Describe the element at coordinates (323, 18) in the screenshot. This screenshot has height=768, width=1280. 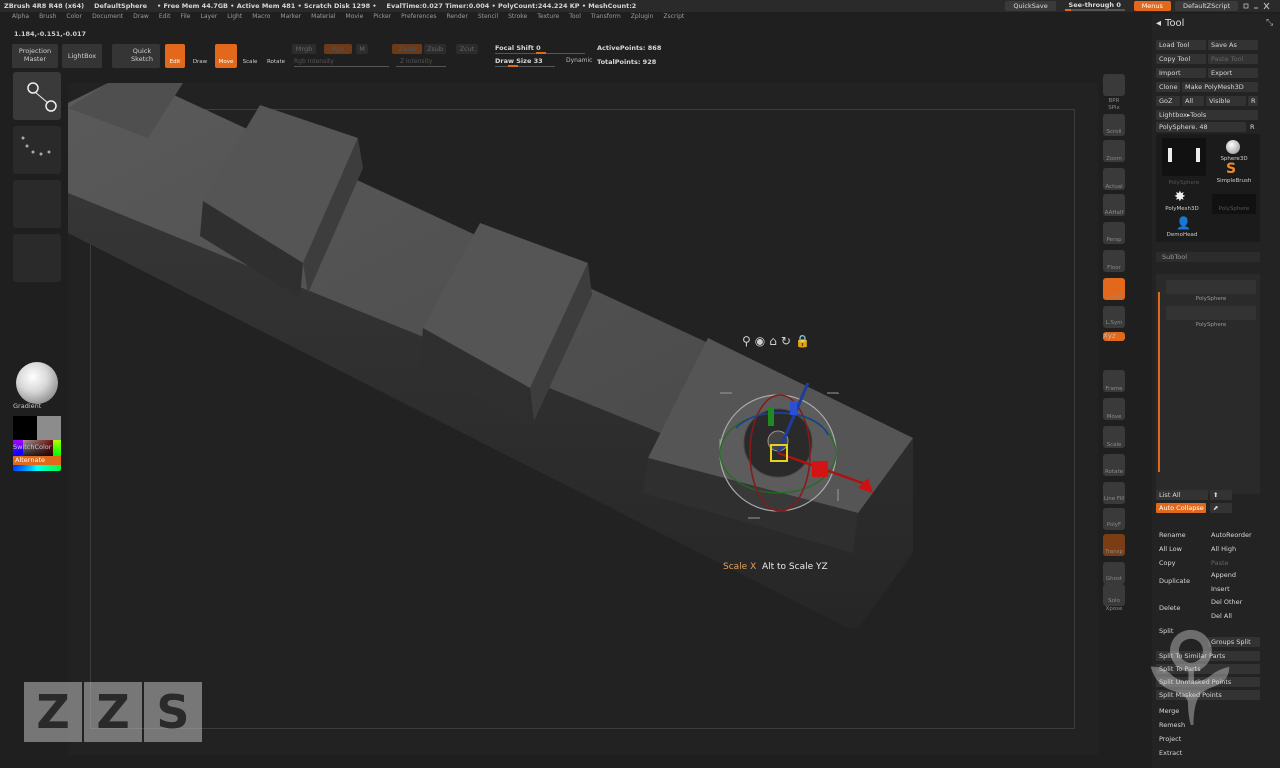
I see `menu-material: Material` at that location.